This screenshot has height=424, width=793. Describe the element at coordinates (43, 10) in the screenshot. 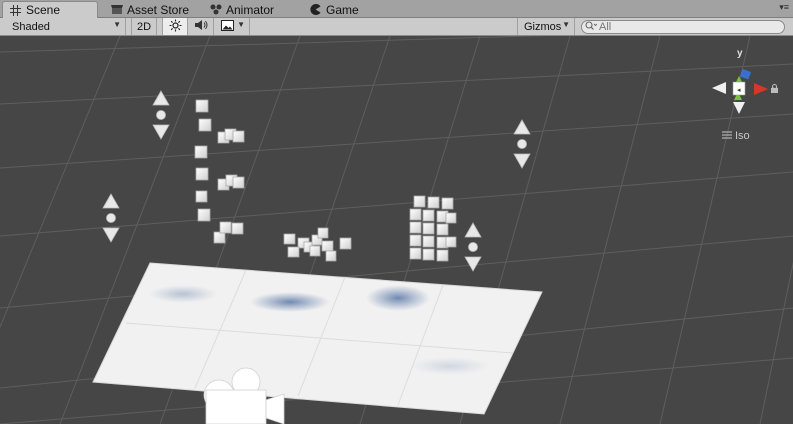

I see `tab-scene-label: Scene` at that location.